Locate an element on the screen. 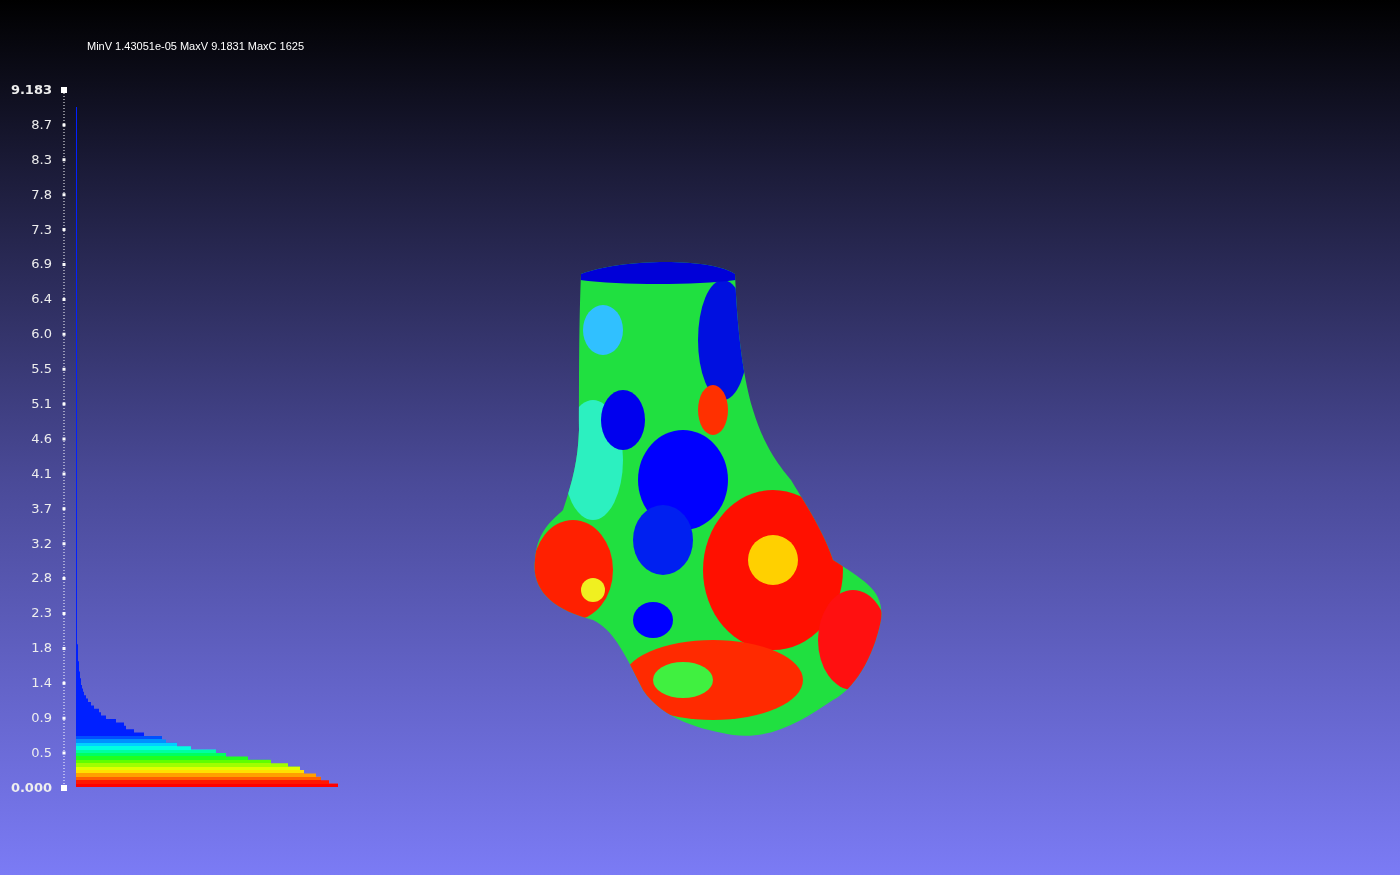 The width and height of the screenshot is (1400, 875). scale-label: 5.5 is located at coordinates (41, 369).